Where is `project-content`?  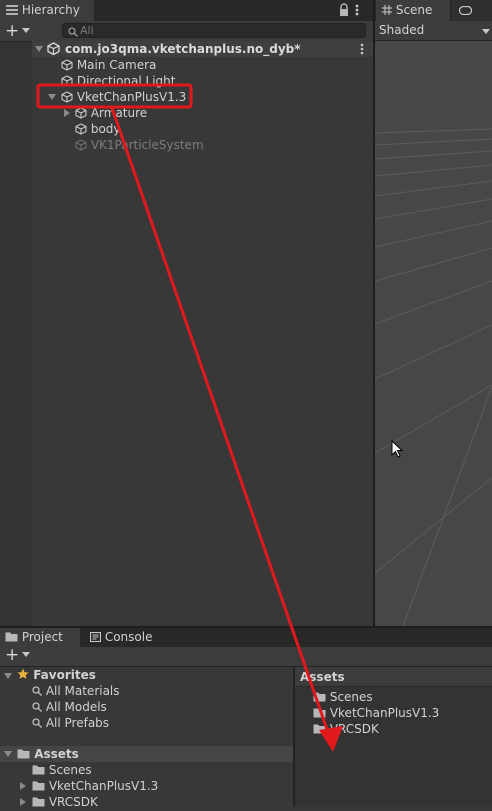 project-content is located at coordinates (393, 737).